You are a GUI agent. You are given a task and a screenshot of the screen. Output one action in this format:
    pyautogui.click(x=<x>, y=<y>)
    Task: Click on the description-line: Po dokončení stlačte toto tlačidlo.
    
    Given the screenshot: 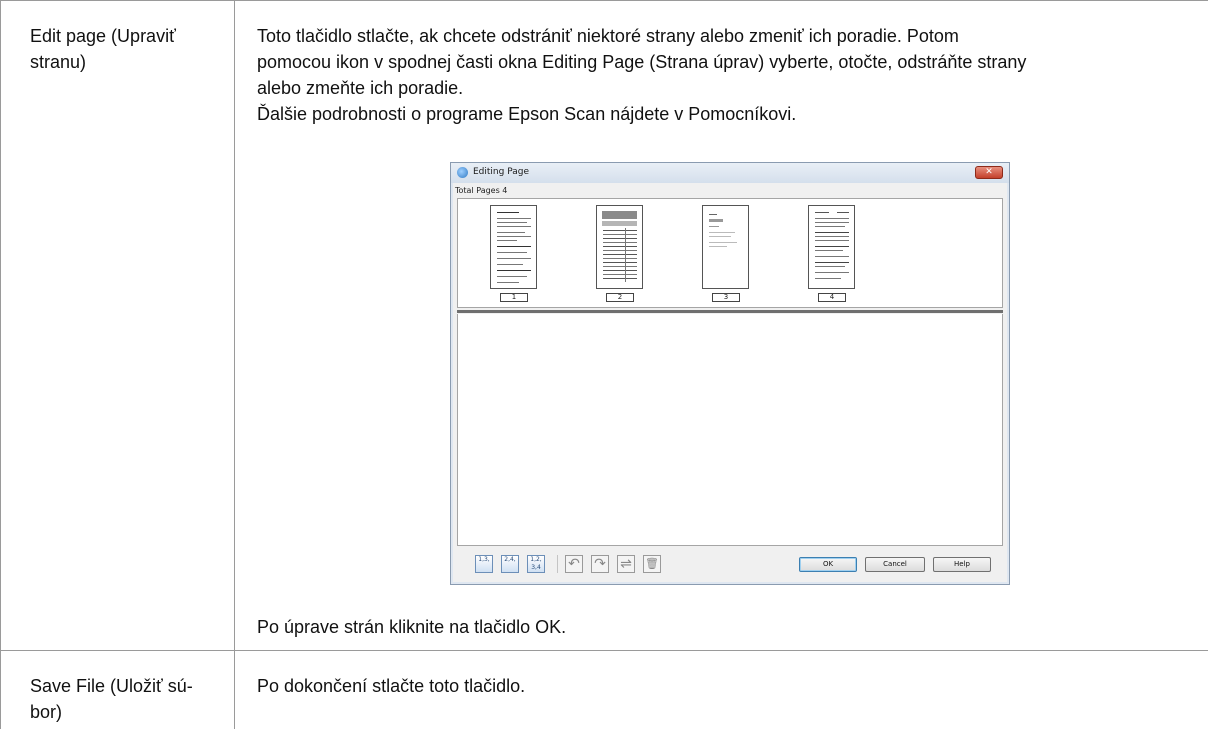 What is the action you would take?
    pyautogui.click(x=391, y=686)
    